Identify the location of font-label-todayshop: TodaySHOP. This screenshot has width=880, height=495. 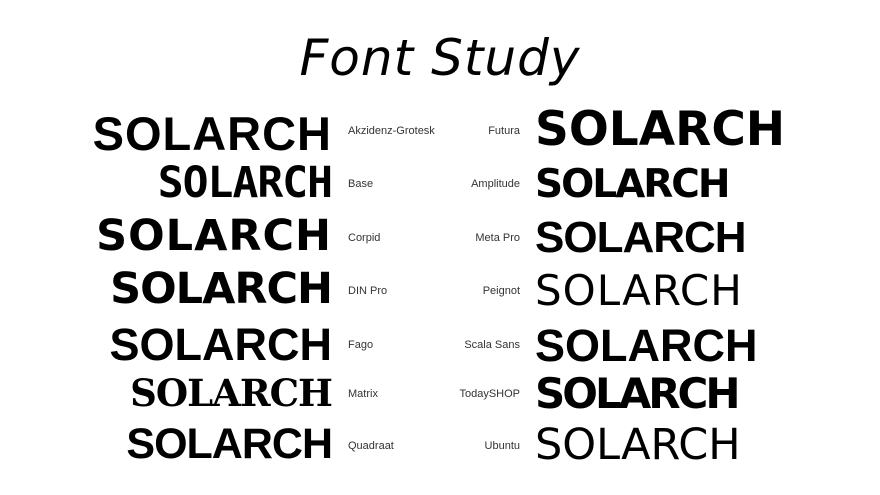
(489, 394).